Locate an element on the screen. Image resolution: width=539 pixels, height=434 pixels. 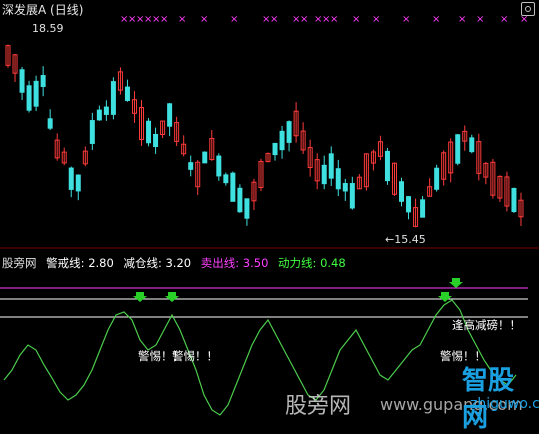
high-price-label: 18.59 is located at coordinates (48, 28).